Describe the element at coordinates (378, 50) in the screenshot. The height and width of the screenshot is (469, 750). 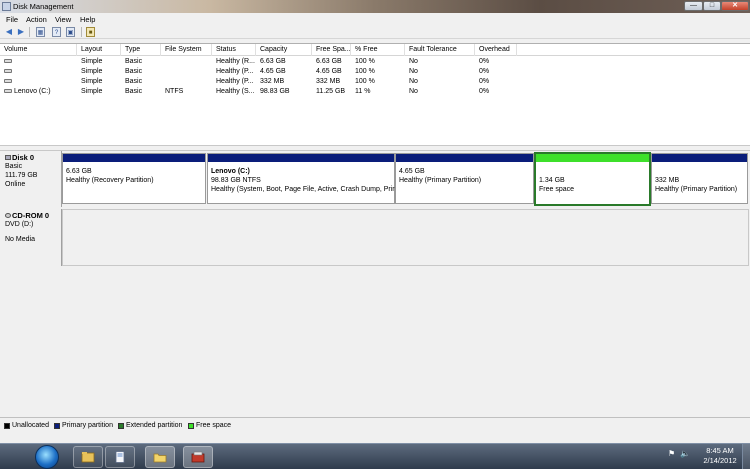
I see `column-percent-free: % Free` at that location.